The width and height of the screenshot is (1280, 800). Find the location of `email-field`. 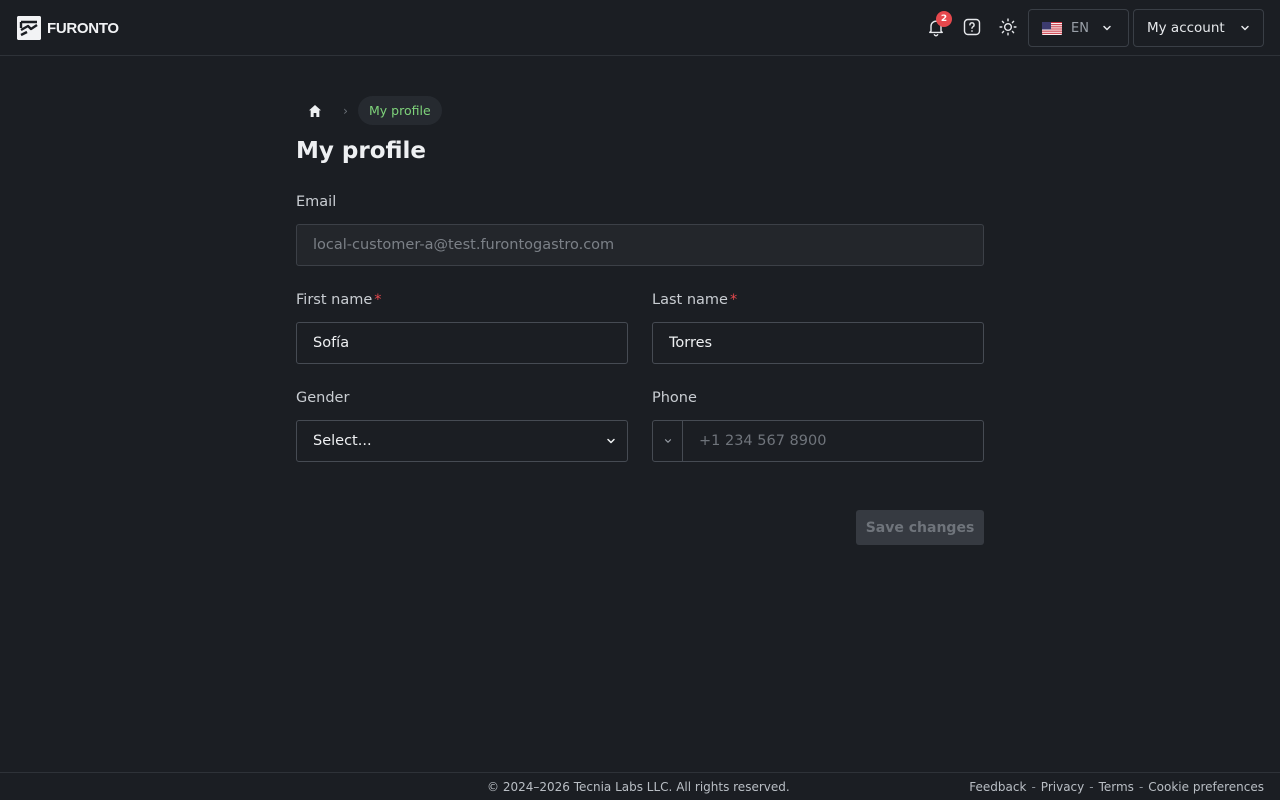

email-field is located at coordinates (640, 245).